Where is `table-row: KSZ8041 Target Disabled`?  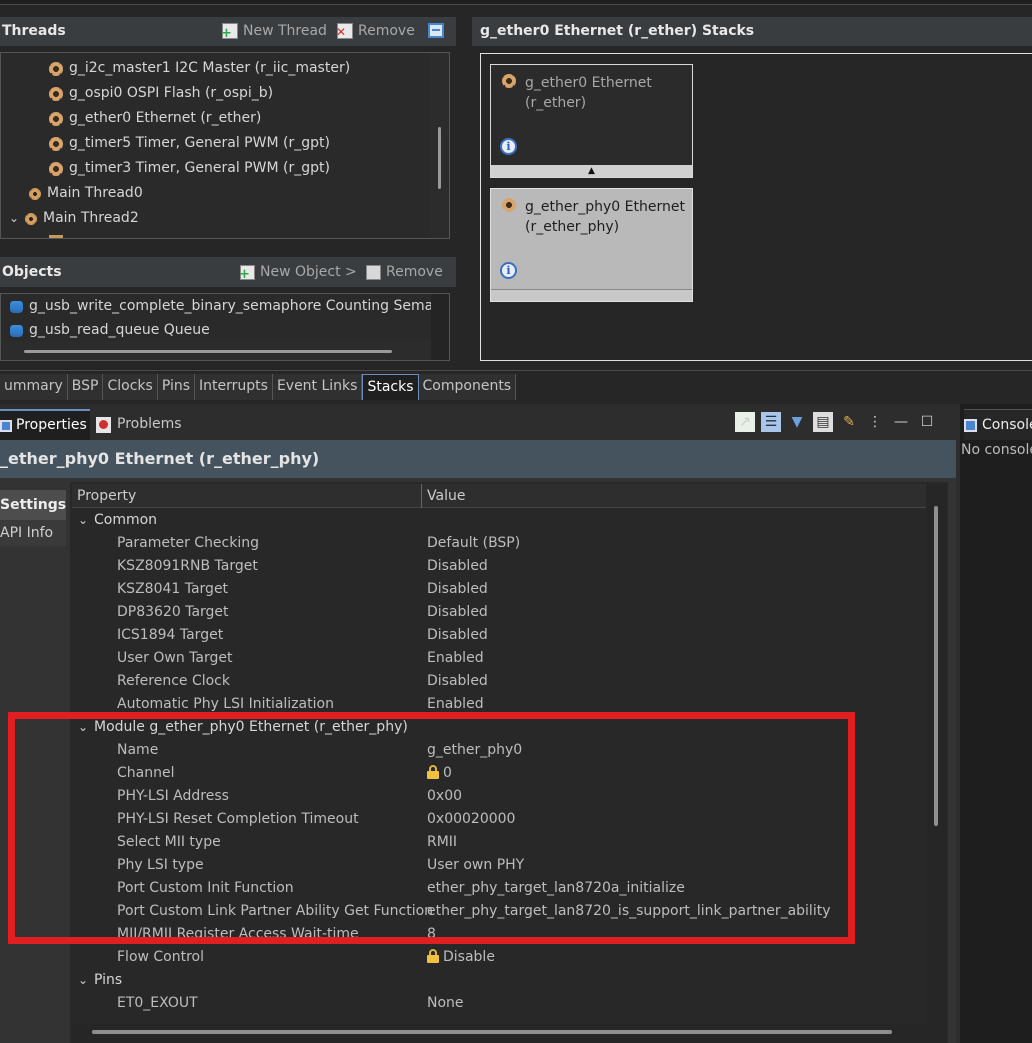 table-row: KSZ8041 Target Disabled is located at coordinates (499, 589).